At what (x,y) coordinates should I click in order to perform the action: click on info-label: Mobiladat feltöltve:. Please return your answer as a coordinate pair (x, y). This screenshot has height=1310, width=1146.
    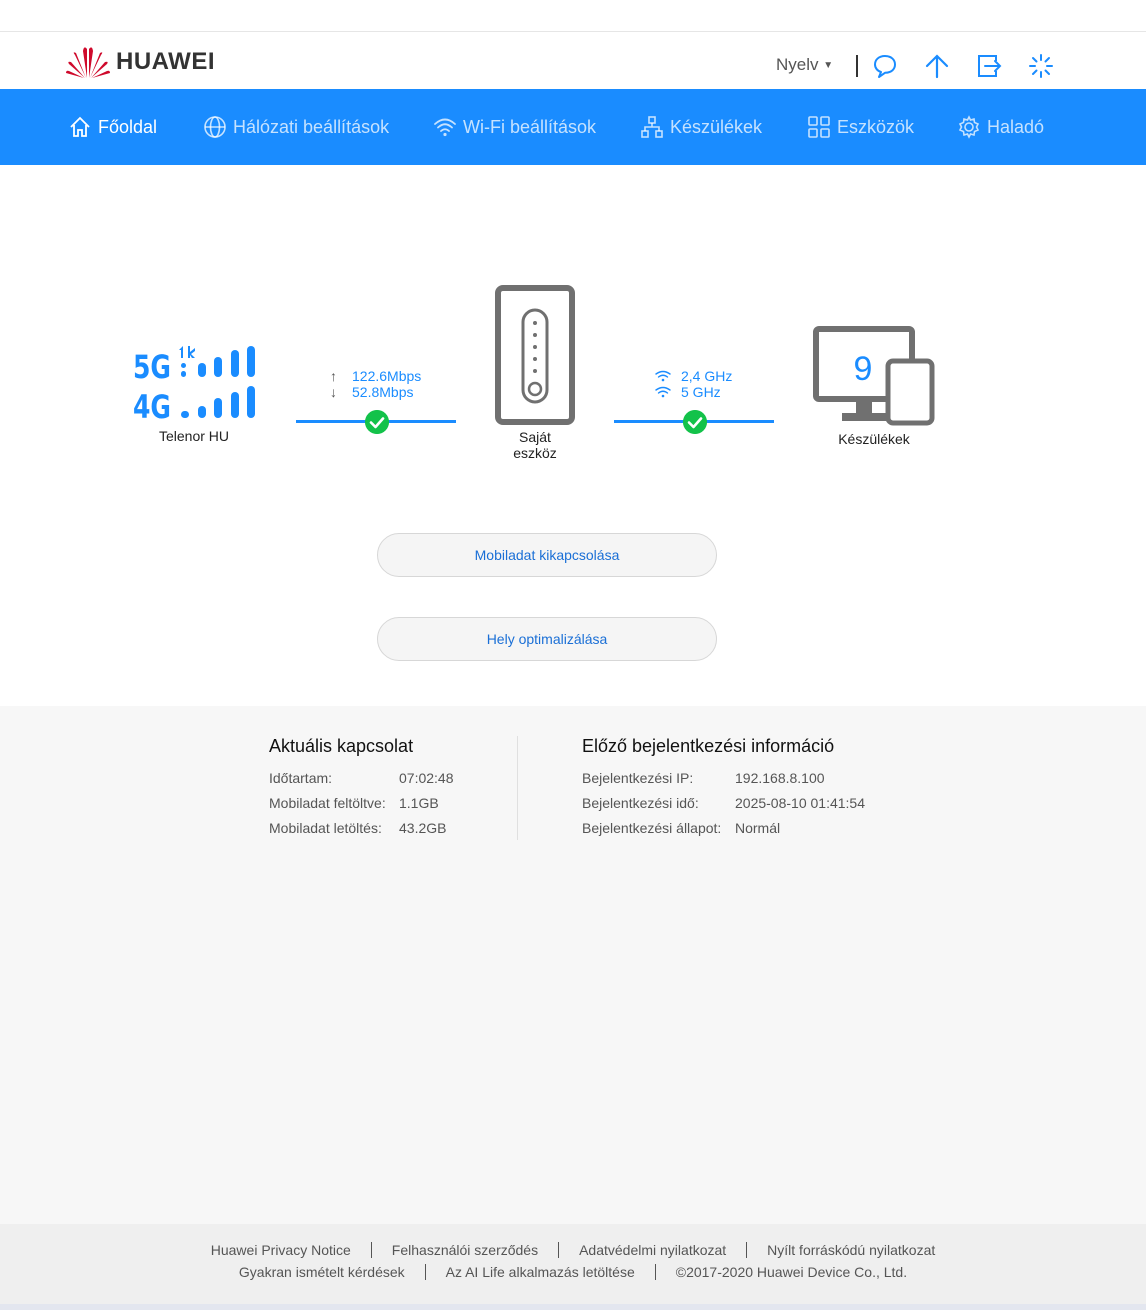
    Looking at the image, I should click on (327, 802).